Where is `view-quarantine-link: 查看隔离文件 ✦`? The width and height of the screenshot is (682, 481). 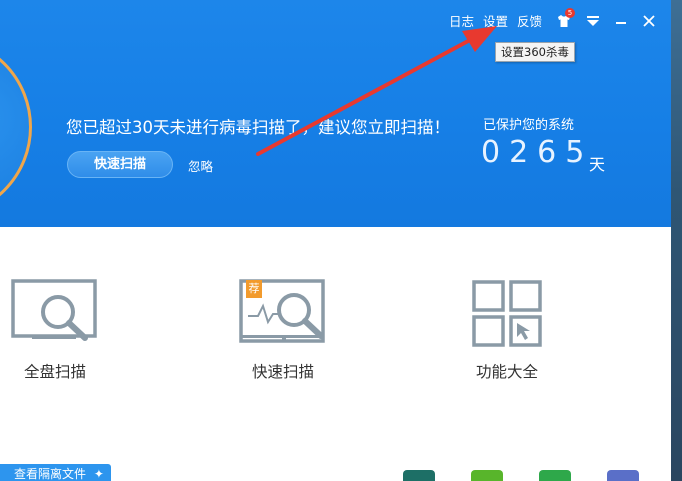 view-quarantine-link: 查看隔离文件 ✦ is located at coordinates (55, 472).